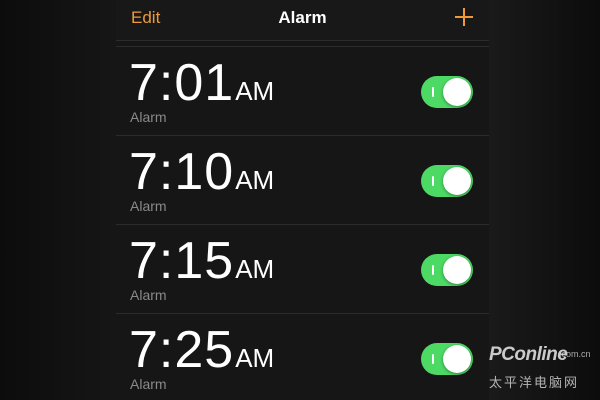 The image size is (600, 400). I want to click on alarm-time: 7:10AM, so click(201, 172).